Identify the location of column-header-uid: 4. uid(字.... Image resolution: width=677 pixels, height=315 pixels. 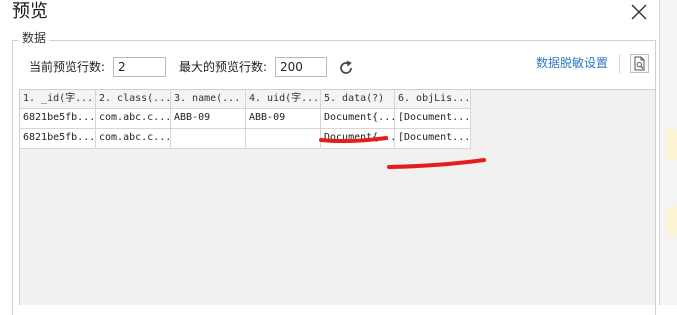
(283, 99).